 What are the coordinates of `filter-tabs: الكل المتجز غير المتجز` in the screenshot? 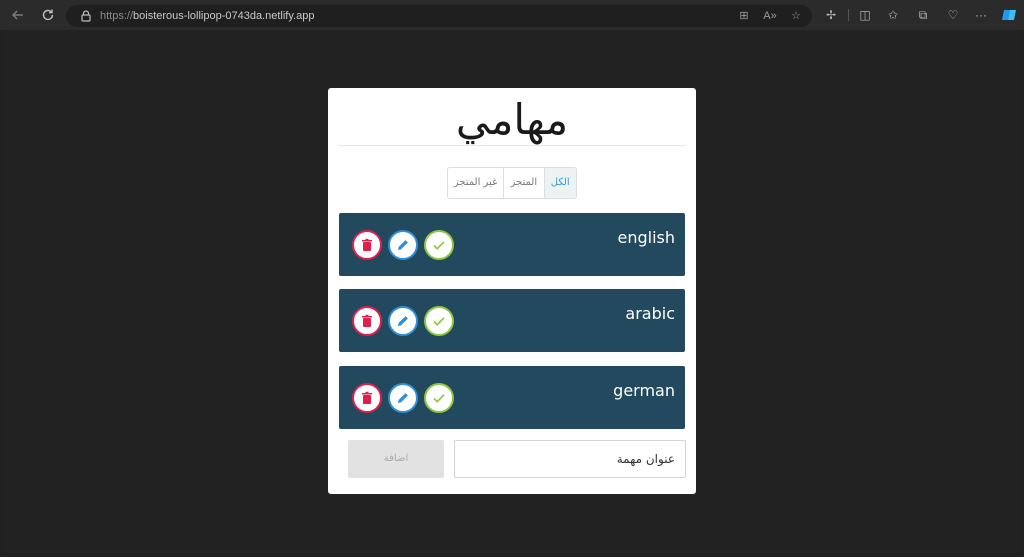 It's located at (512, 183).